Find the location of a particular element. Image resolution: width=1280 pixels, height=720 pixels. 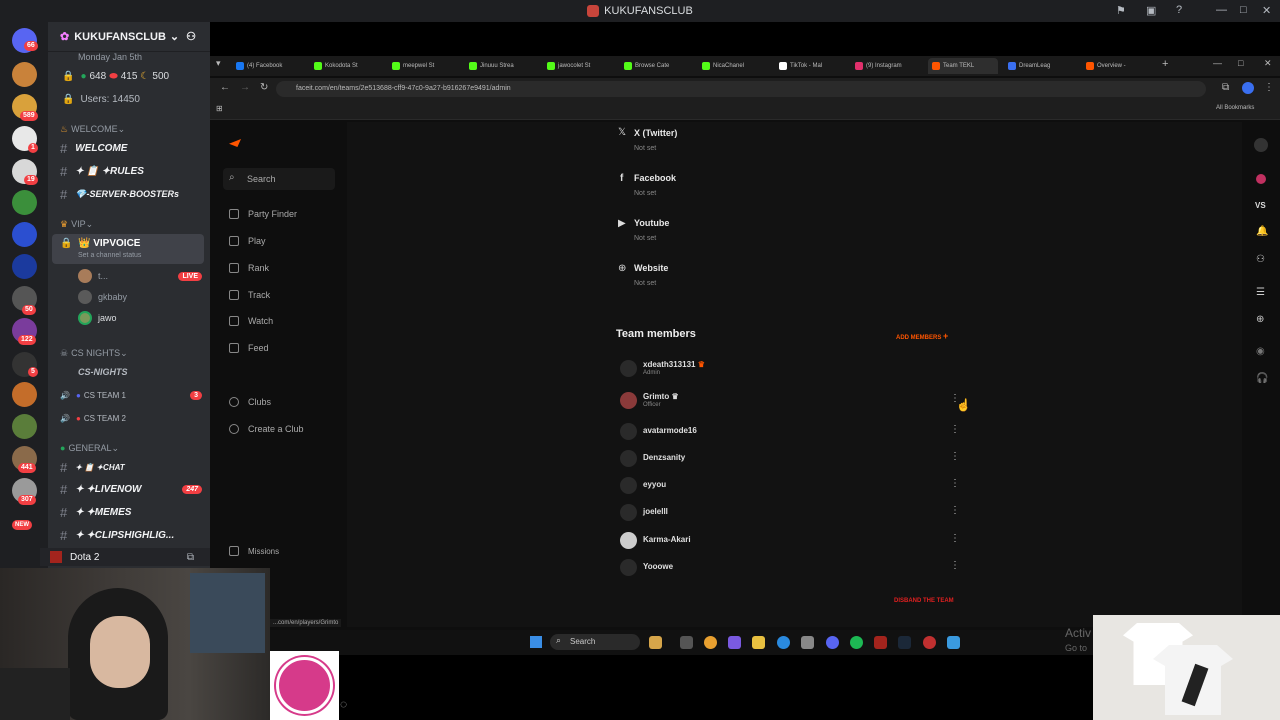

screen-share-icon: ⧉ is located at coordinates (190, 557).